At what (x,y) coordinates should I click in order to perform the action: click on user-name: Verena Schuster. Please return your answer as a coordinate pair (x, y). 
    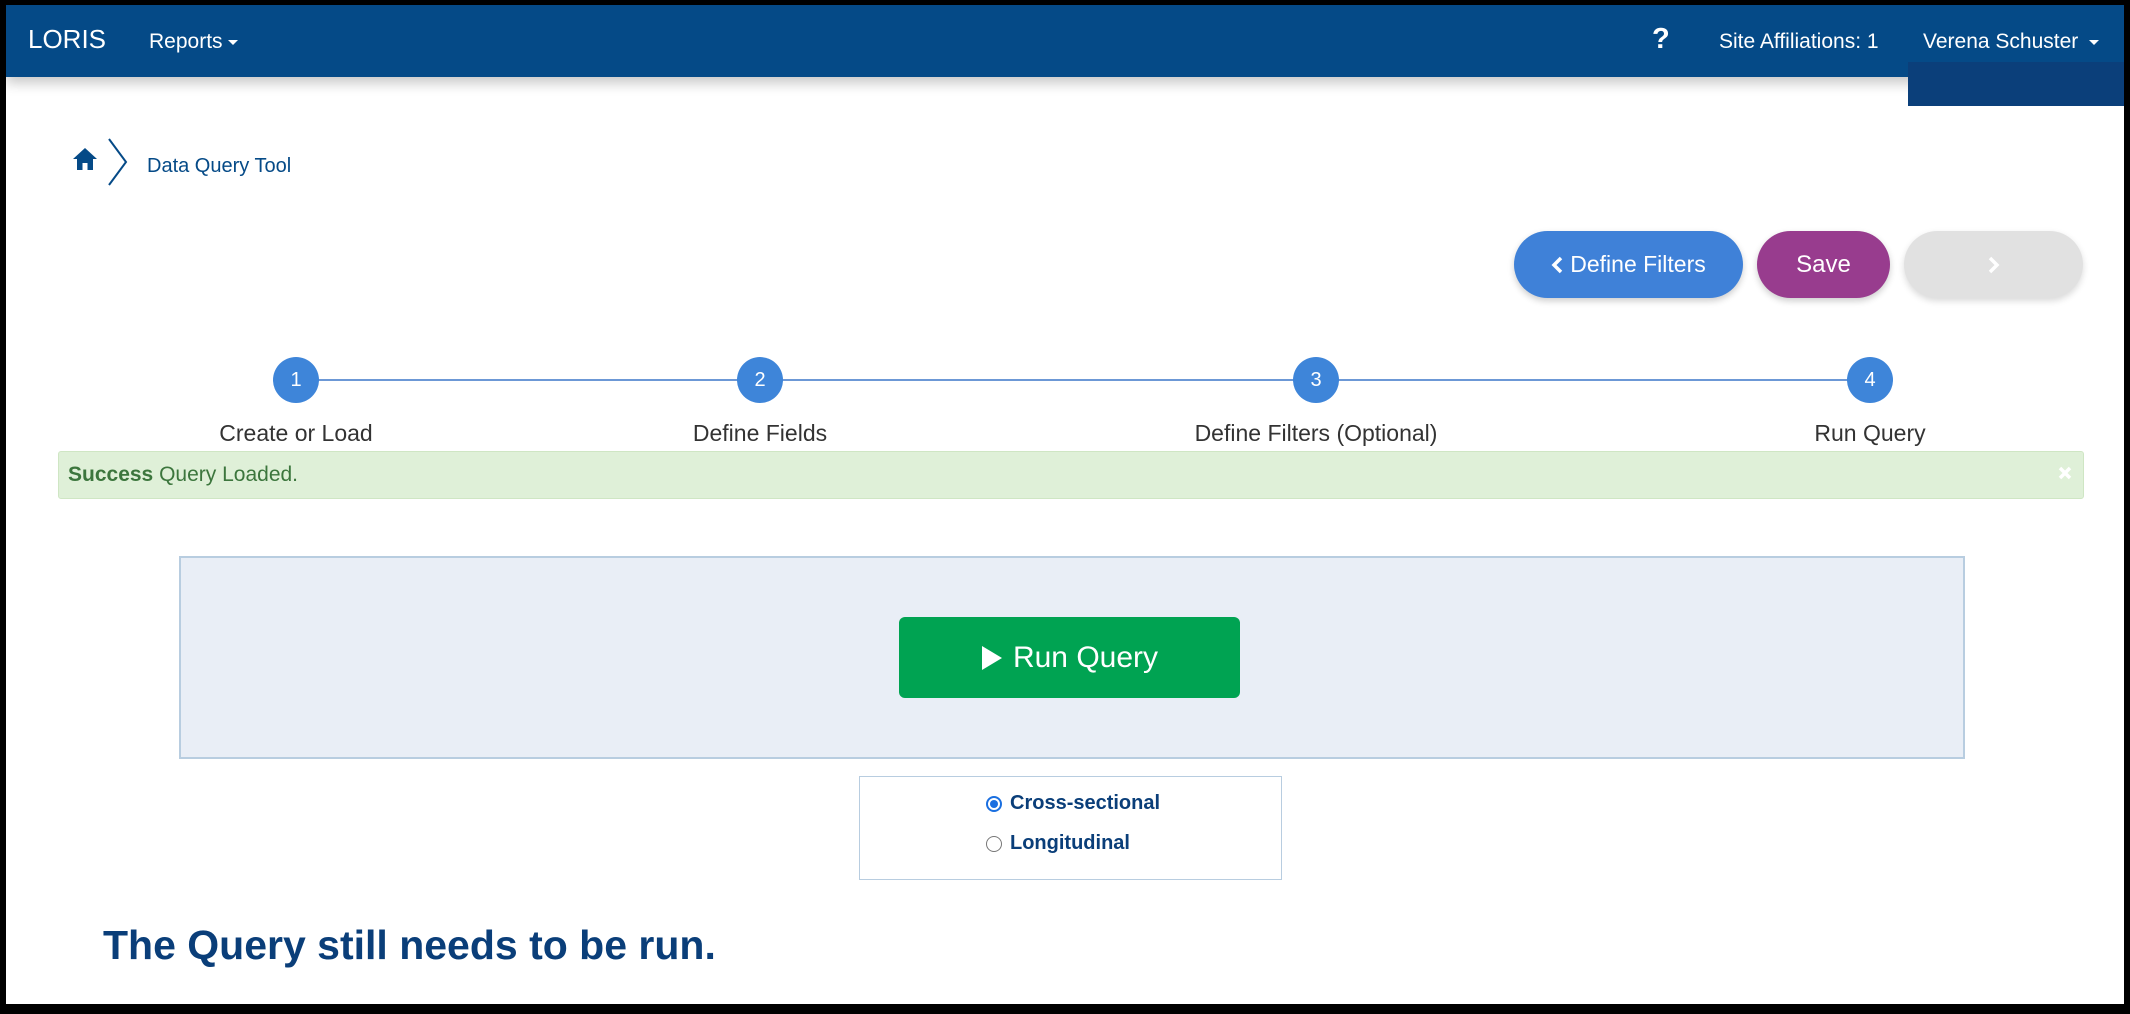
    Looking at the image, I should click on (2001, 41).